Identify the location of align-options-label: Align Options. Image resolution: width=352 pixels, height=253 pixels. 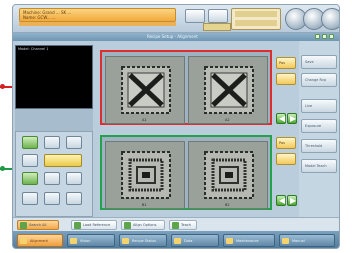
(145, 225).